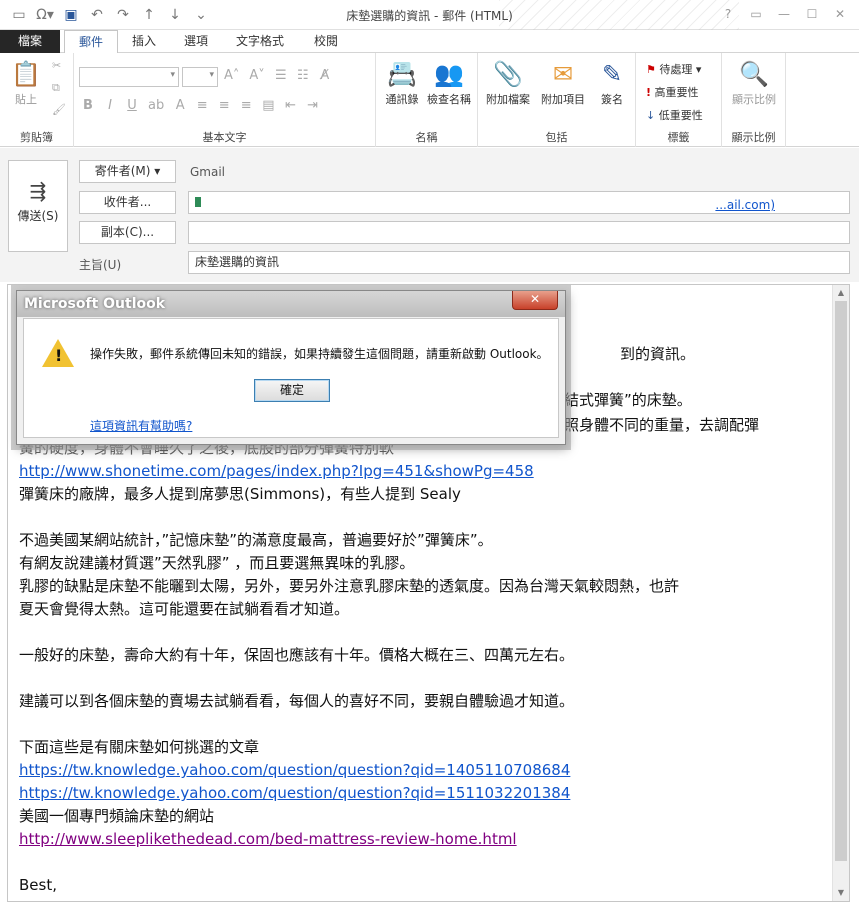 The height and width of the screenshot is (908, 859). What do you see at coordinates (841, 293) in the screenshot?
I see `scroll-up-icon: ▲` at bounding box center [841, 293].